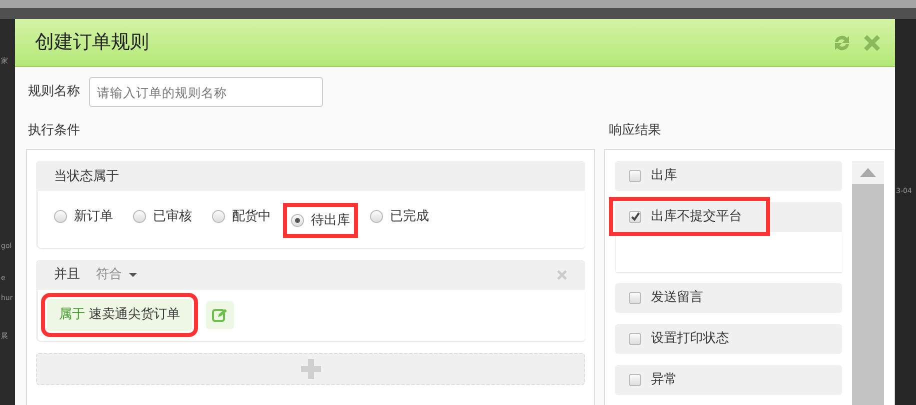  I want to click on result-item: 出库, so click(728, 175).